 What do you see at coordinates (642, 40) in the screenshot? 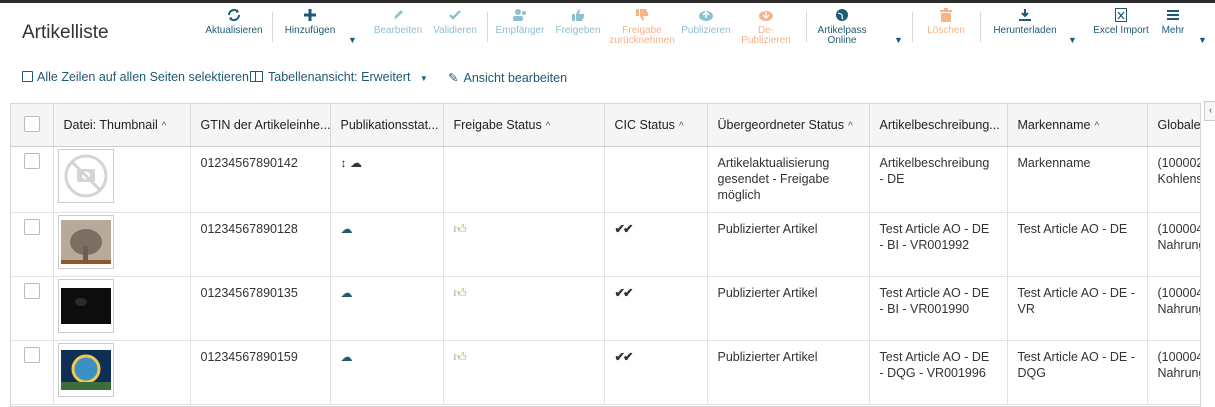
I see `revoke-label-2: zurücknehmen` at bounding box center [642, 40].